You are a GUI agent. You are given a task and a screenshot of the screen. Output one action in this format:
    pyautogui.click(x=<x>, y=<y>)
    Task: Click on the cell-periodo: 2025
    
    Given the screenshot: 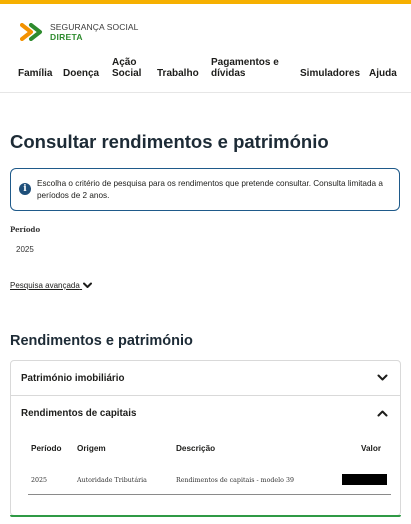 What is the action you would take?
    pyautogui.click(x=39, y=480)
    